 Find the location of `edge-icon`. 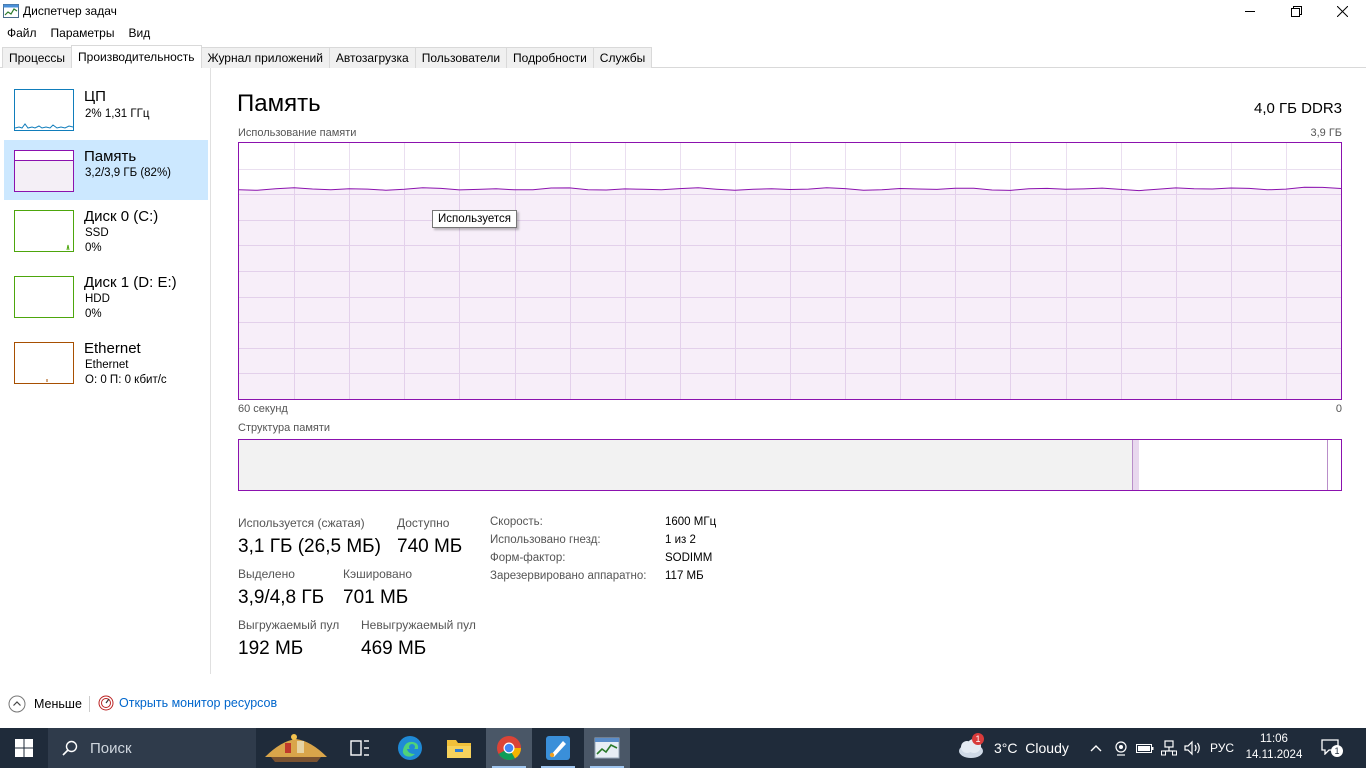

edge-icon is located at coordinates (410, 748).